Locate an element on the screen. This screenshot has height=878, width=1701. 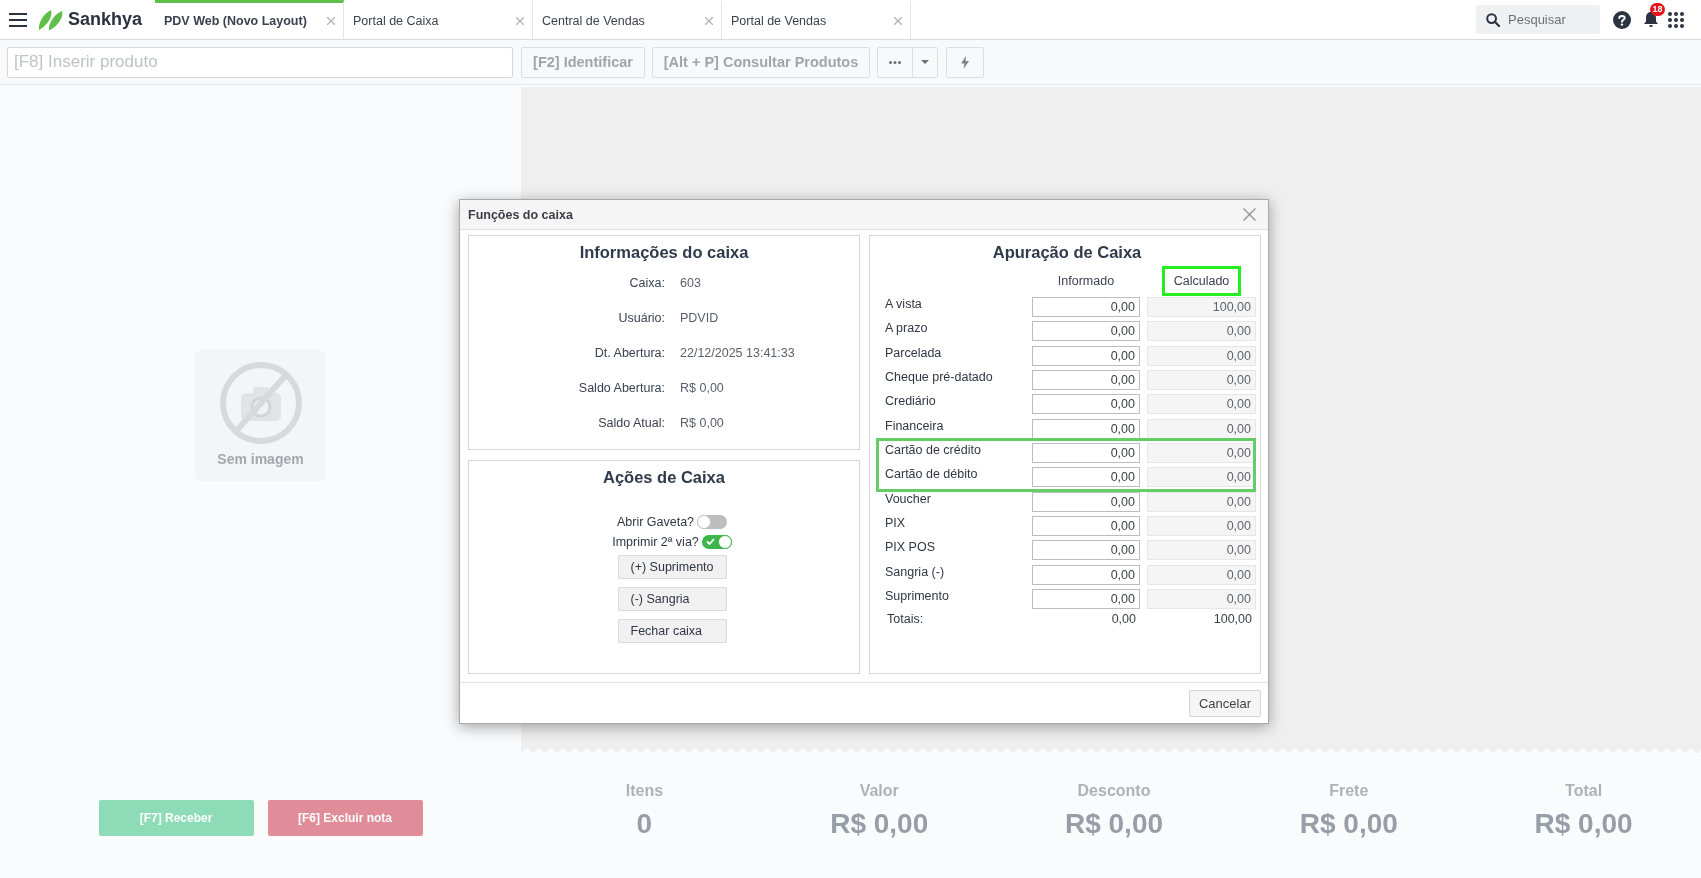
menu-icon is located at coordinates (18, 19).